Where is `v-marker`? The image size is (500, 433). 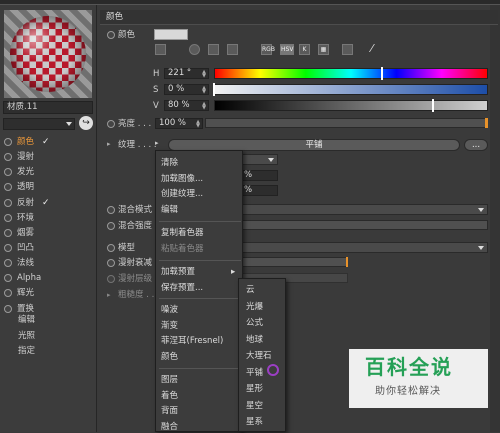
v-marker is located at coordinates (433, 105).